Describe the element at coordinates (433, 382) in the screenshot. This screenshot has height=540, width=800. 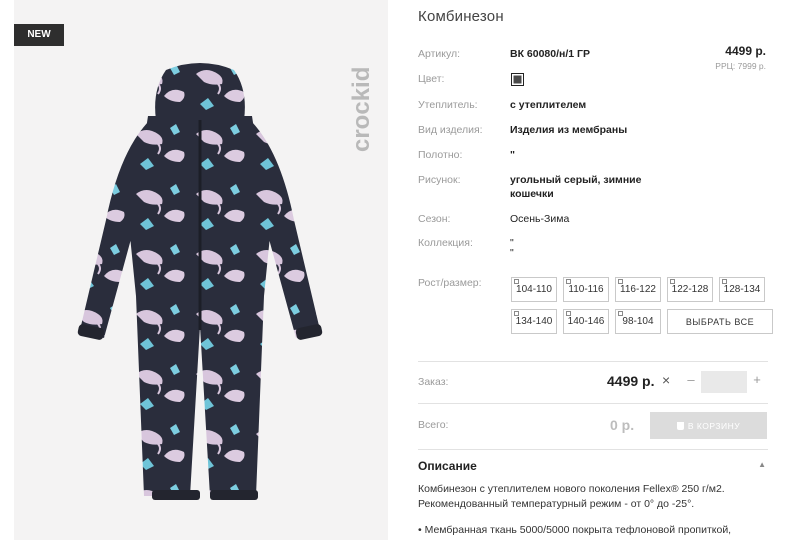
I see `order-label: Заказ:` at that location.